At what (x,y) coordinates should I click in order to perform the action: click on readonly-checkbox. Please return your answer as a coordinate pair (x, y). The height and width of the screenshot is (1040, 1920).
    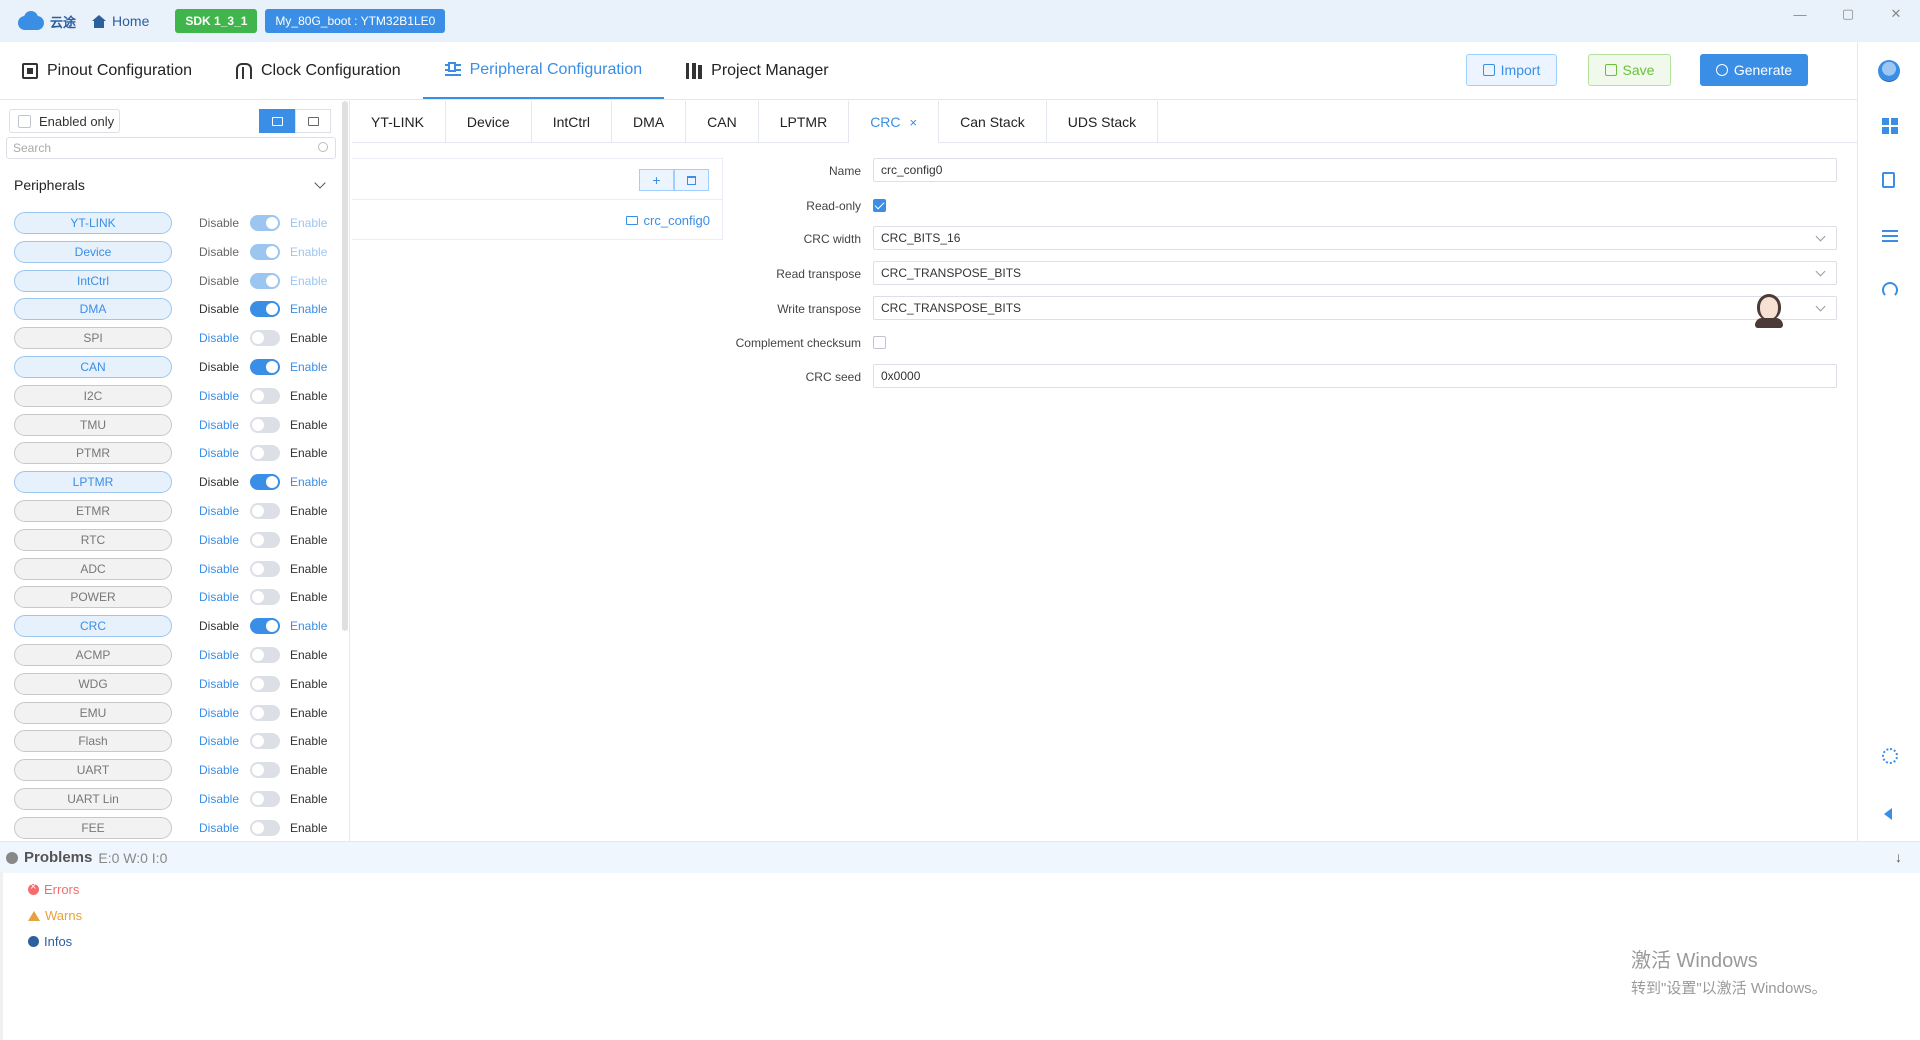
    Looking at the image, I should click on (879, 205).